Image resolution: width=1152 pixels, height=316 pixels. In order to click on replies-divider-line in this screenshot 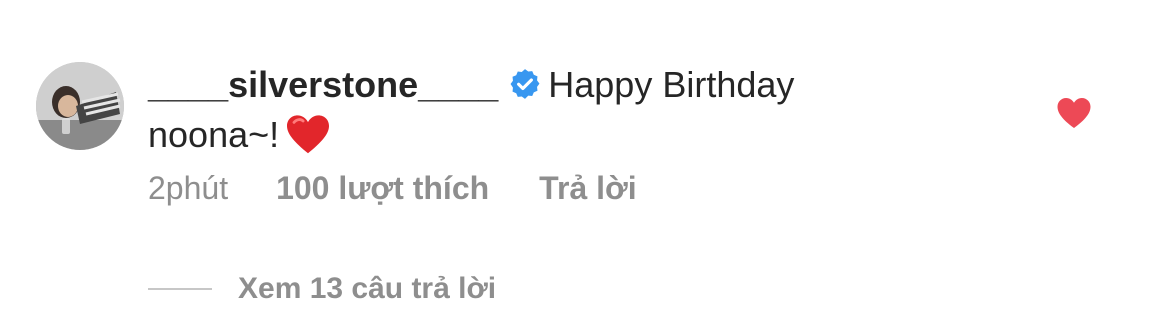, I will do `click(180, 289)`.